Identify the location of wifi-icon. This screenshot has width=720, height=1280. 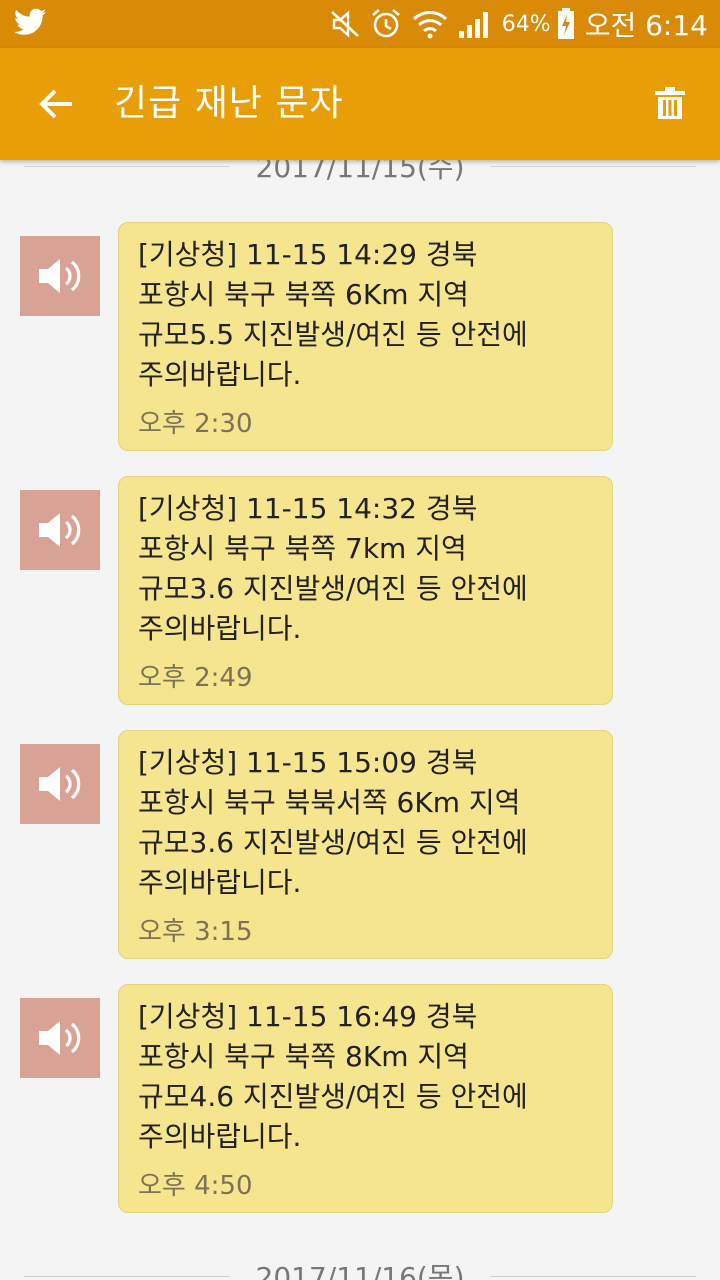
(430, 24).